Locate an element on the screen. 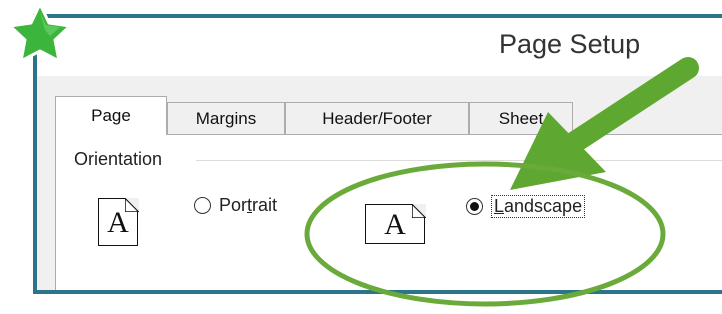 This screenshot has height=314, width=722. landscape-icon-letter: A is located at coordinates (395, 224).